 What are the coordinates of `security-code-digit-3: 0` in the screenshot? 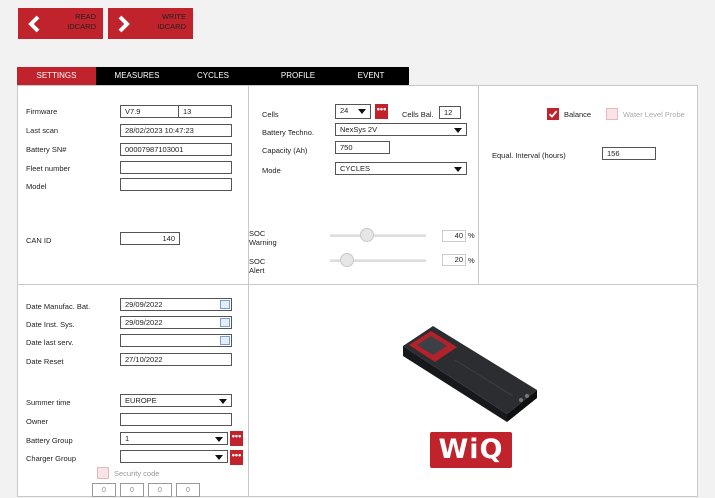 It's located at (160, 490).